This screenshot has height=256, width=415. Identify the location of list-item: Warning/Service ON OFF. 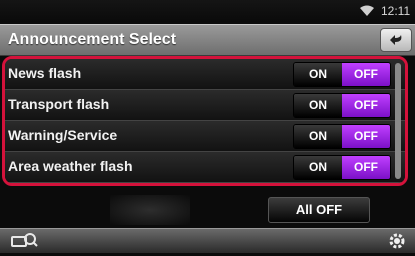
(205, 136).